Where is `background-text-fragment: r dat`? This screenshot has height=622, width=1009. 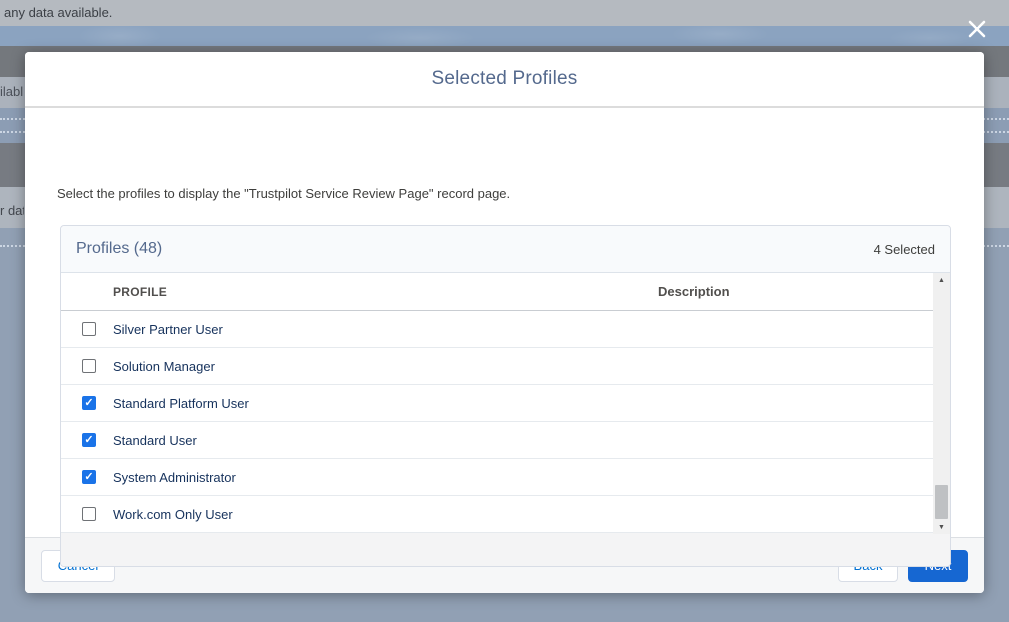 background-text-fragment: r dat is located at coordinates (12, 210).